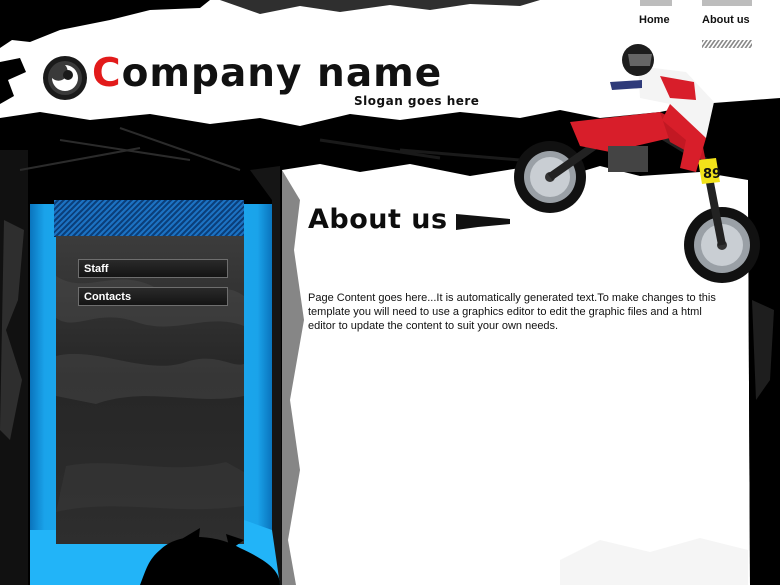 The image size is (780, 585). I want to click on company-logo-icon, so click(65, 78).